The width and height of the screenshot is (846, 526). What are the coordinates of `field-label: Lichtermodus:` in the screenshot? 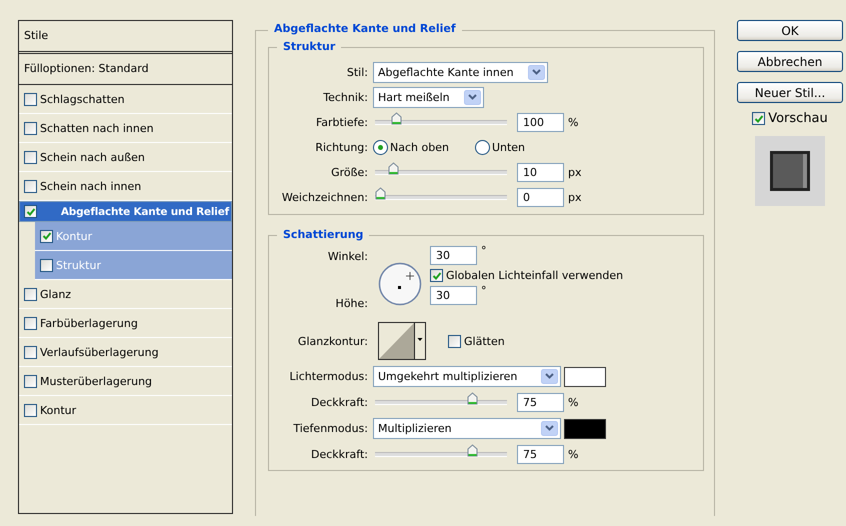 It's located at (328, 376).